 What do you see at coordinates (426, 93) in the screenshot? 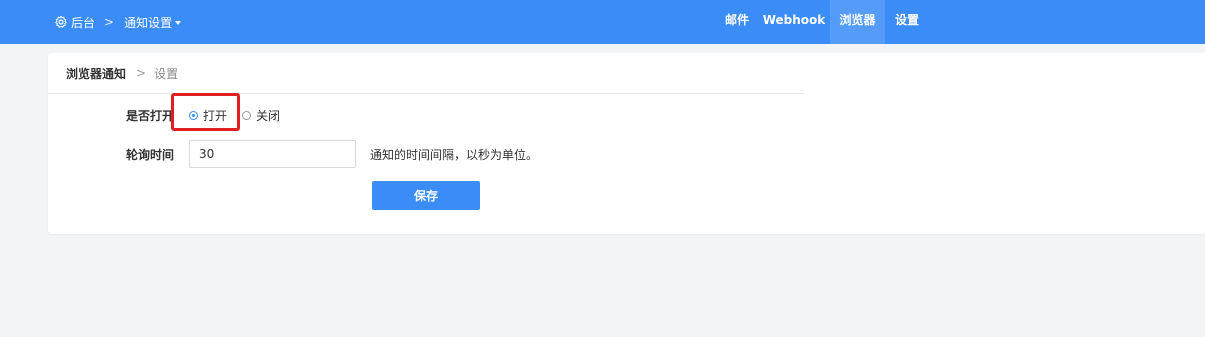
I see `divider` at bounding box center [426, 93].